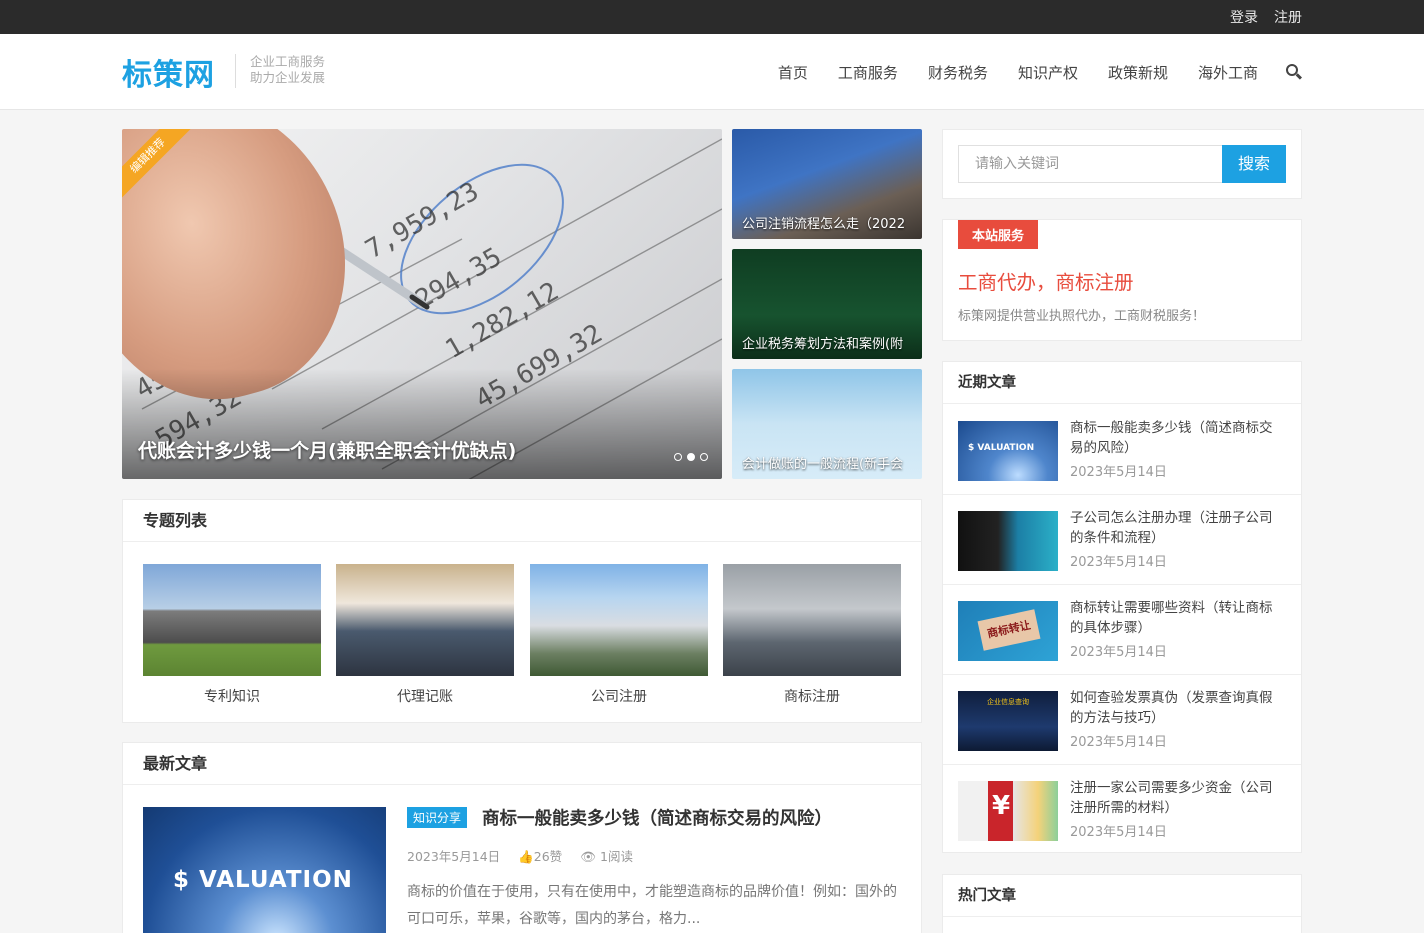 The width and height of the screenshot is (1424, 933). What do you see at coordinates (422, 220) in the screenshot?
I see `svg-text: 7,959,23` at bounding box center [422, 220].